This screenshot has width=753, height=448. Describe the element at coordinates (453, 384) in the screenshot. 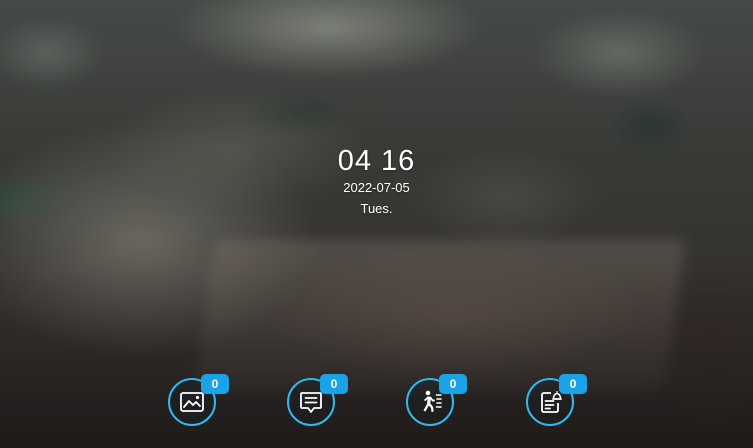

I see `motion-count-badge: 0` at that location.